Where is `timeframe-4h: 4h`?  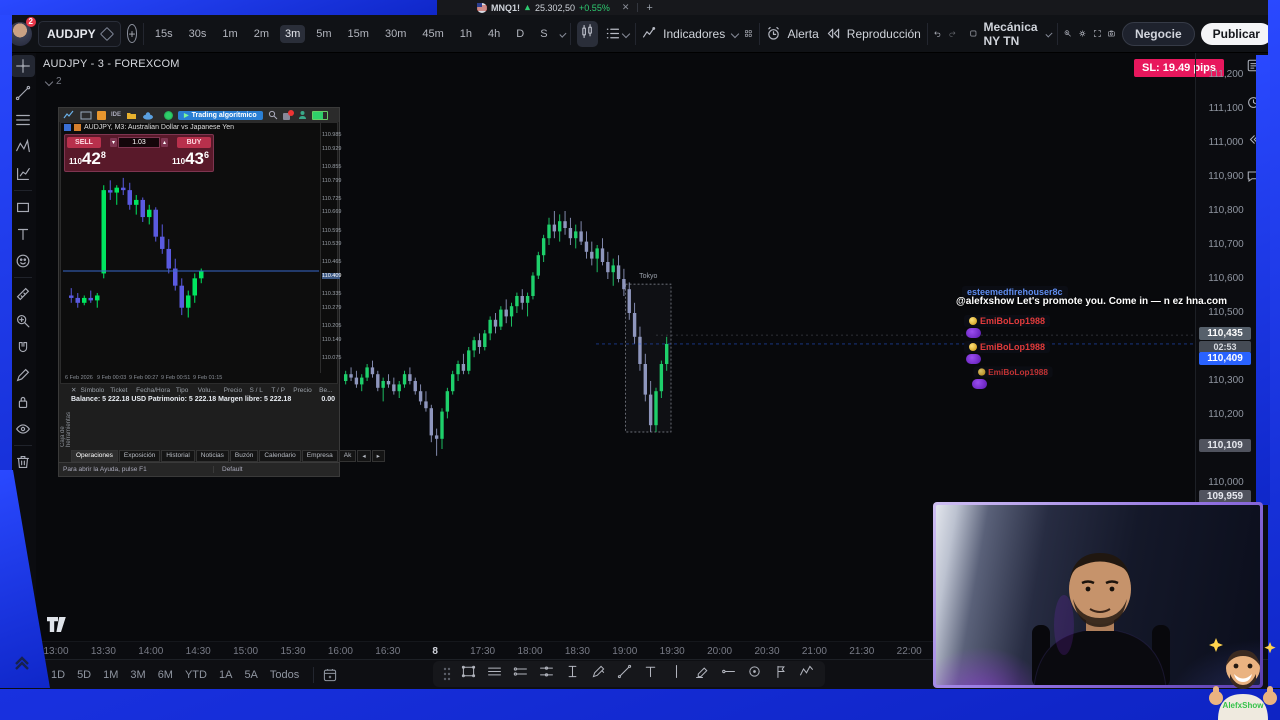 timeframe-4h: 4h is located at coordinates (494, 34).